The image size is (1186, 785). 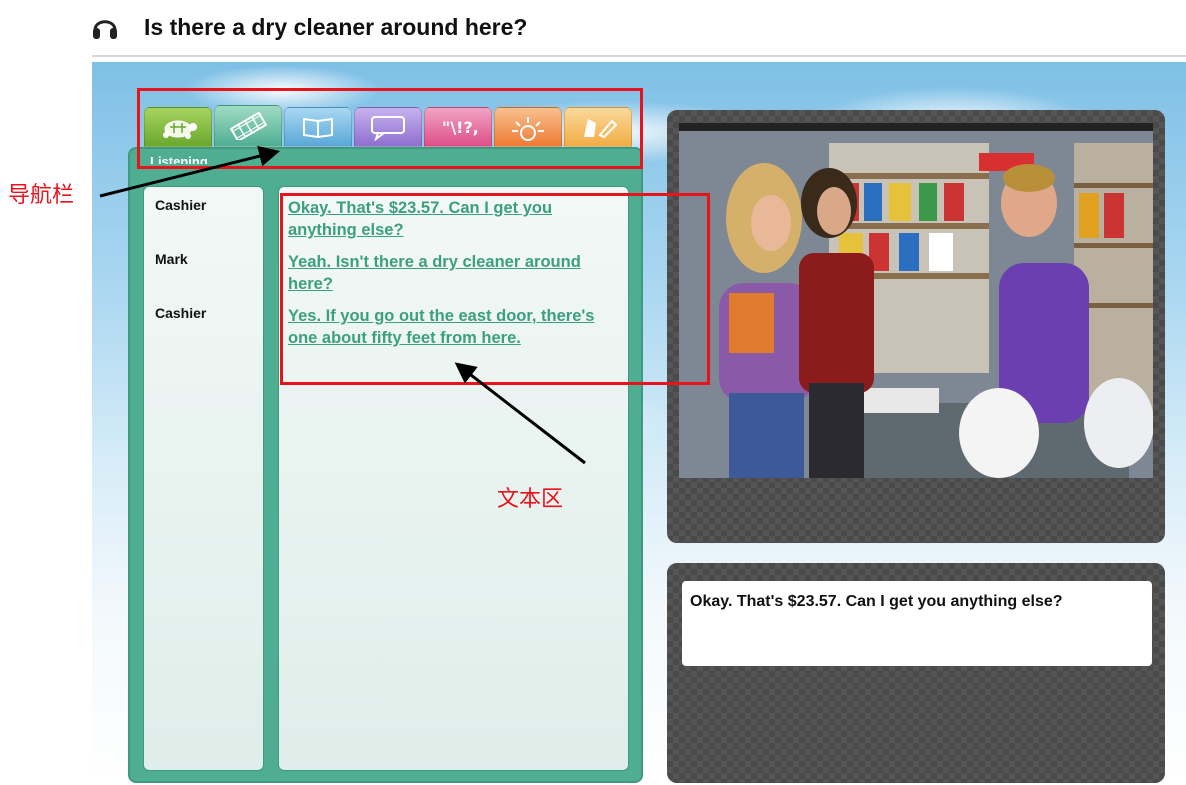 What do you see at coordinates (105, 29) in the screenshot?
I see `headphones-icon` at bounding box center [105, 29].